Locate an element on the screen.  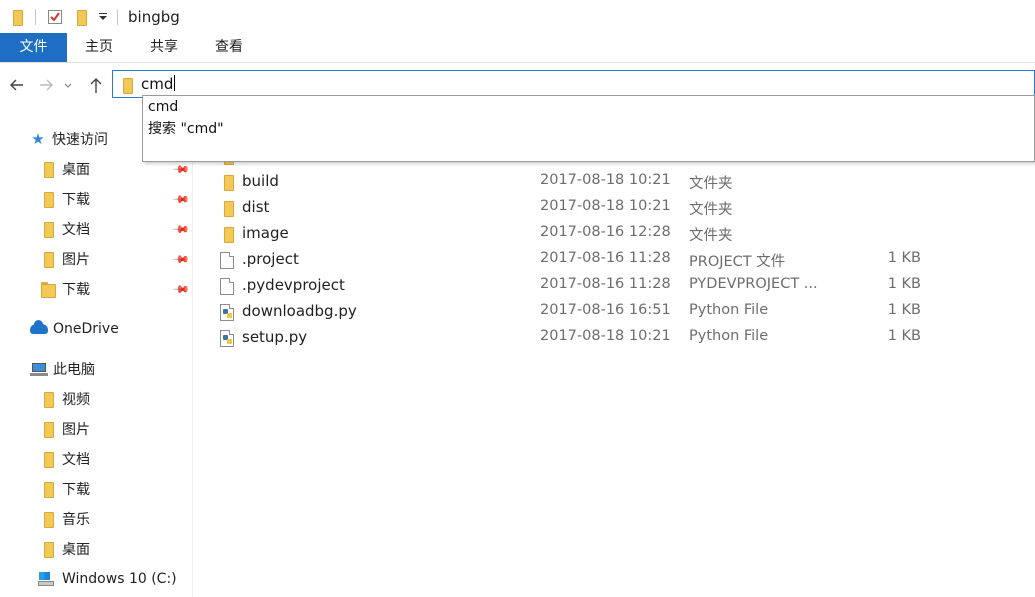
windows-drive-icon is located at coordinates (46, 579).